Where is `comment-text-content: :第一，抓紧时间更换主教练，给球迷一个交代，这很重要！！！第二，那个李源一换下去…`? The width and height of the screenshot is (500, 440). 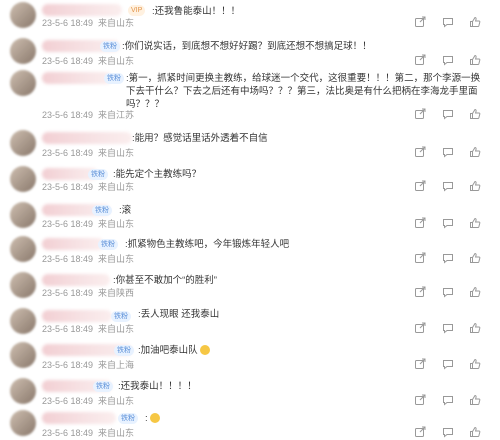 comment-text-content: :第一，抓紧时间更换主教练，给球迷一个交代，这很重要！！！第二，那个李源一换下去… is located at coordinates (303, 91).